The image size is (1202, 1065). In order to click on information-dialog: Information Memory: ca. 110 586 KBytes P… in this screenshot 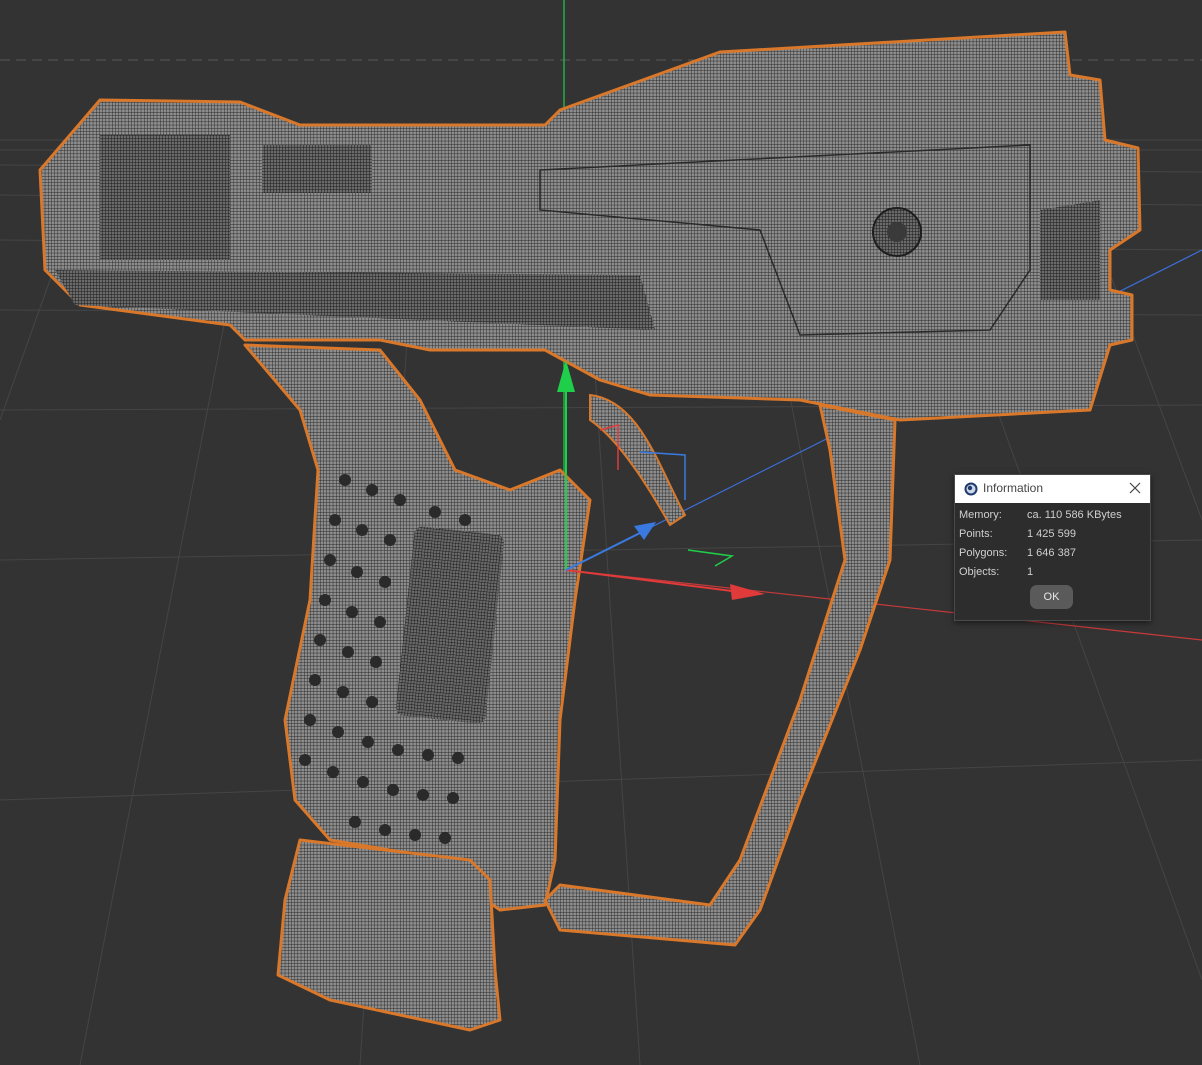, I will do `click(1052, 547)`.